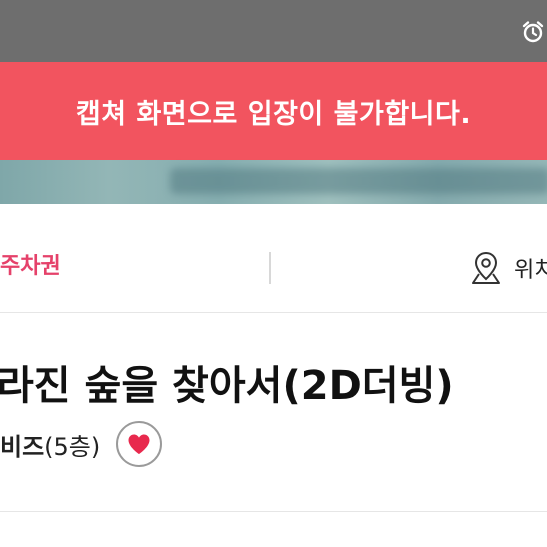 The width and height of the screenshot is (547, 547). I want to click on info-divider, so click(270, 268).